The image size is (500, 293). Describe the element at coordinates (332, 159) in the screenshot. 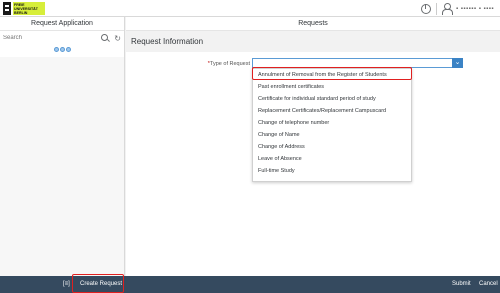

I see `dropdown-option: Leave of Absence` at that location.